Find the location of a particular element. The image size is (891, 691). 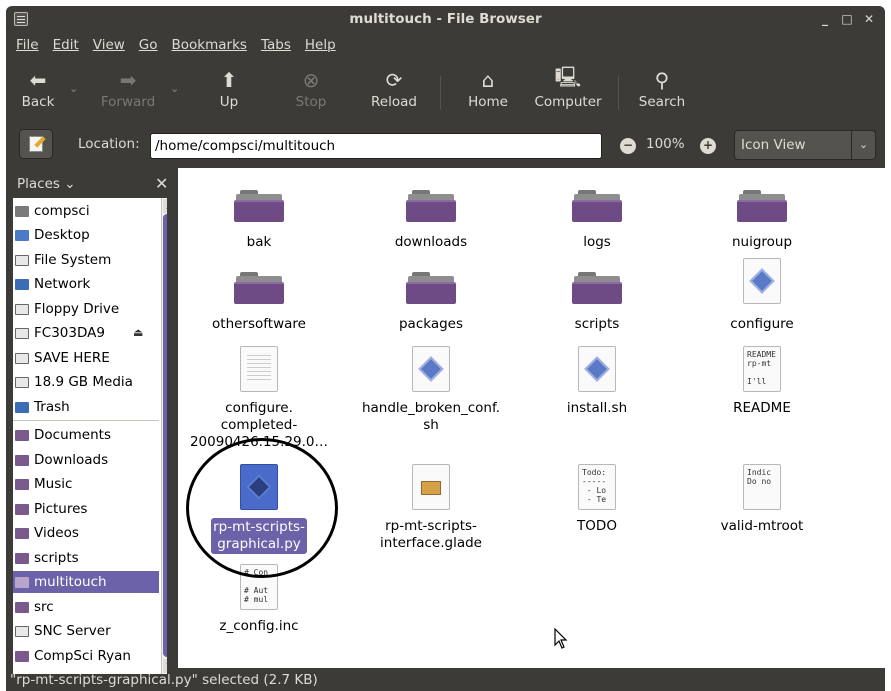

toggle-location-button is located at coordinates (36, 144).